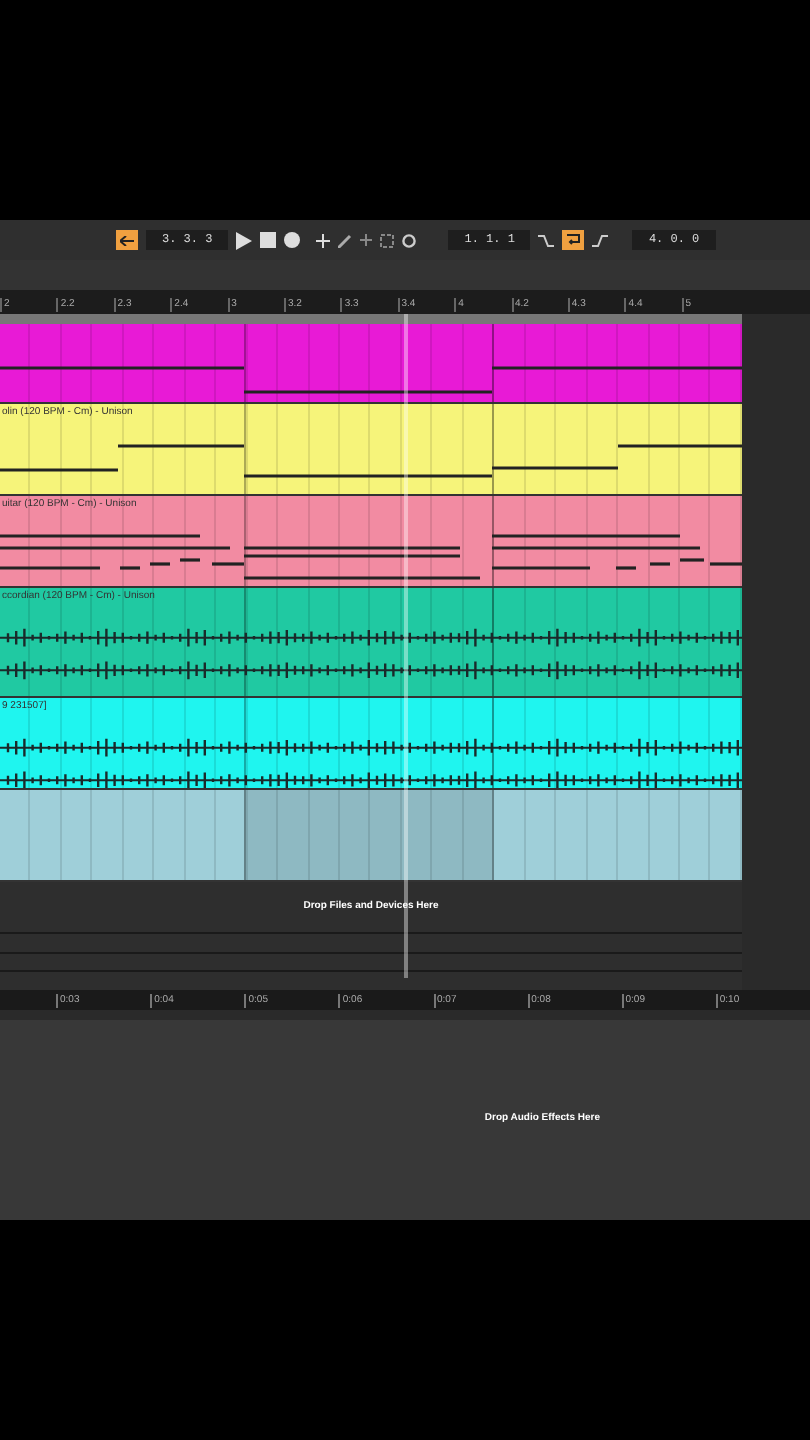 The width and height of the screenshot is (810, 1440). I want to click on pencil-icon, so click(345, 240).